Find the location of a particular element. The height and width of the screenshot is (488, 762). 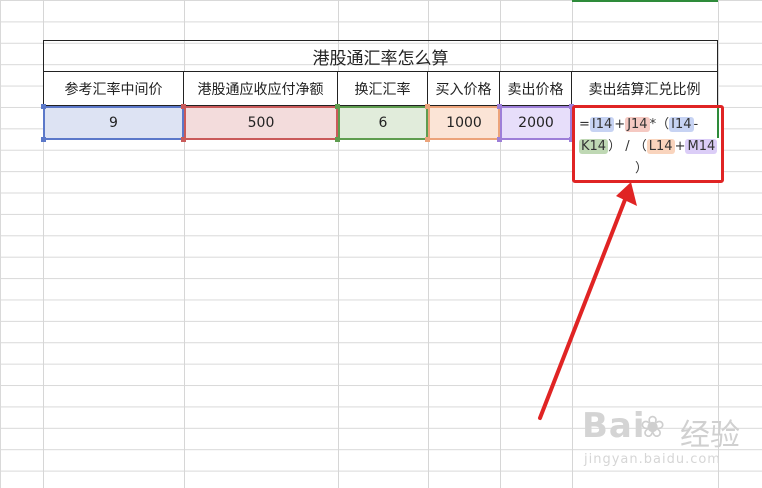

arrow-line is located at coordinates (584, 305).